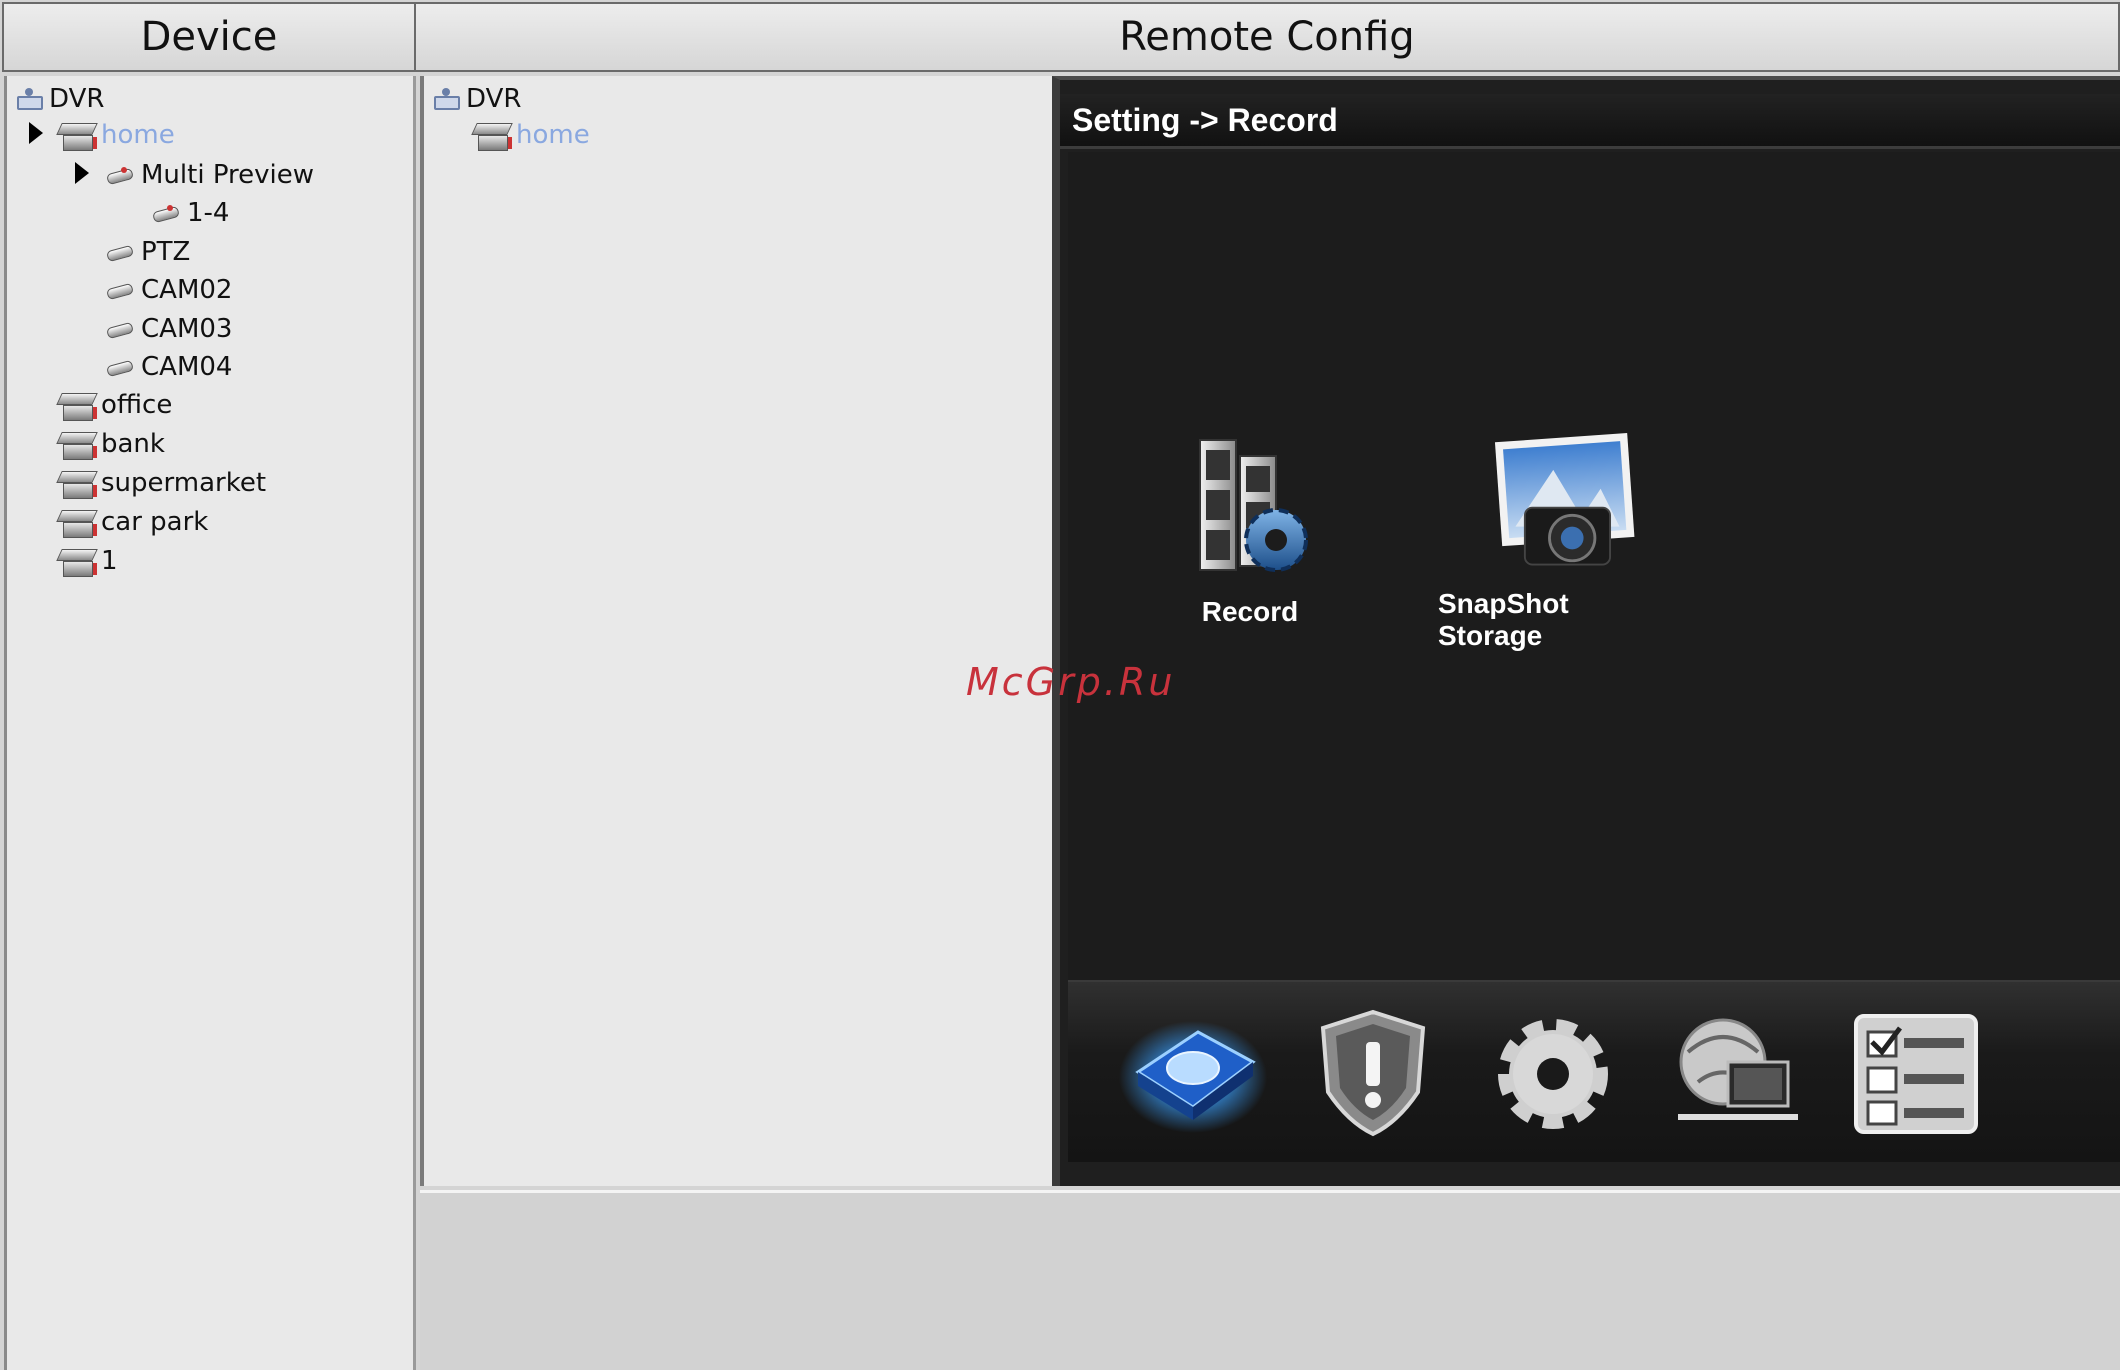 The height and width of the screenshot is (1370, 2120). Describe the element at coordinates (109, 561) in the screenshot. I see `tree-node-label: 1` at that location.